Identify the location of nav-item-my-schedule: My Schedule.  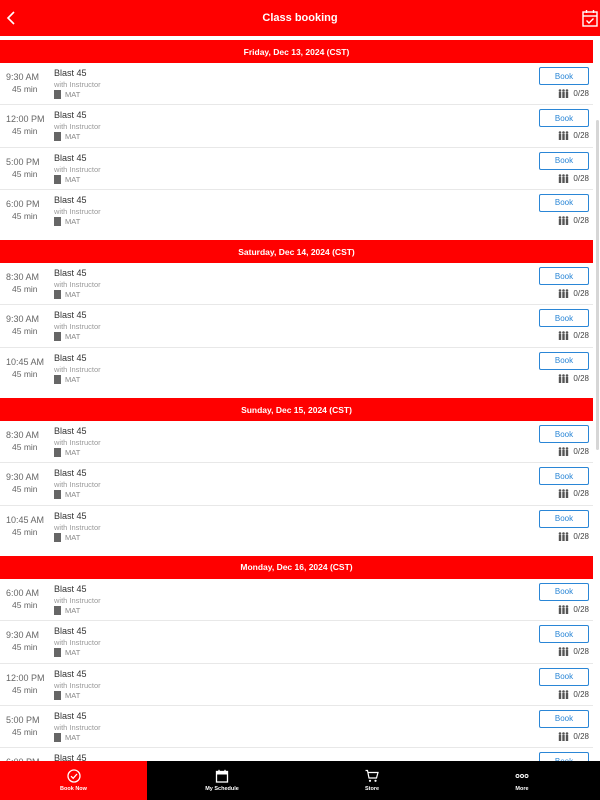
(222, 780).